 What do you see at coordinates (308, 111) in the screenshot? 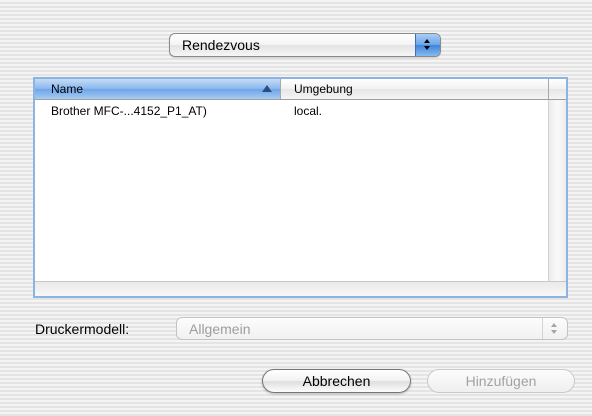
I see `printer-environment-cell: local.` at bounding box center [308, 111].